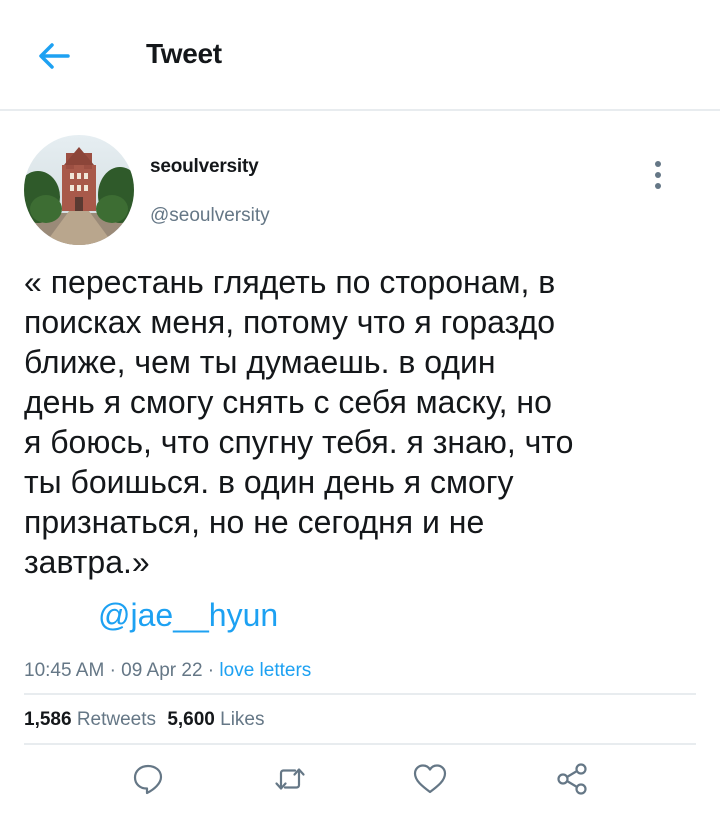 The image size is (720, 840). I want to click on more-options-button, so click(658, 175).